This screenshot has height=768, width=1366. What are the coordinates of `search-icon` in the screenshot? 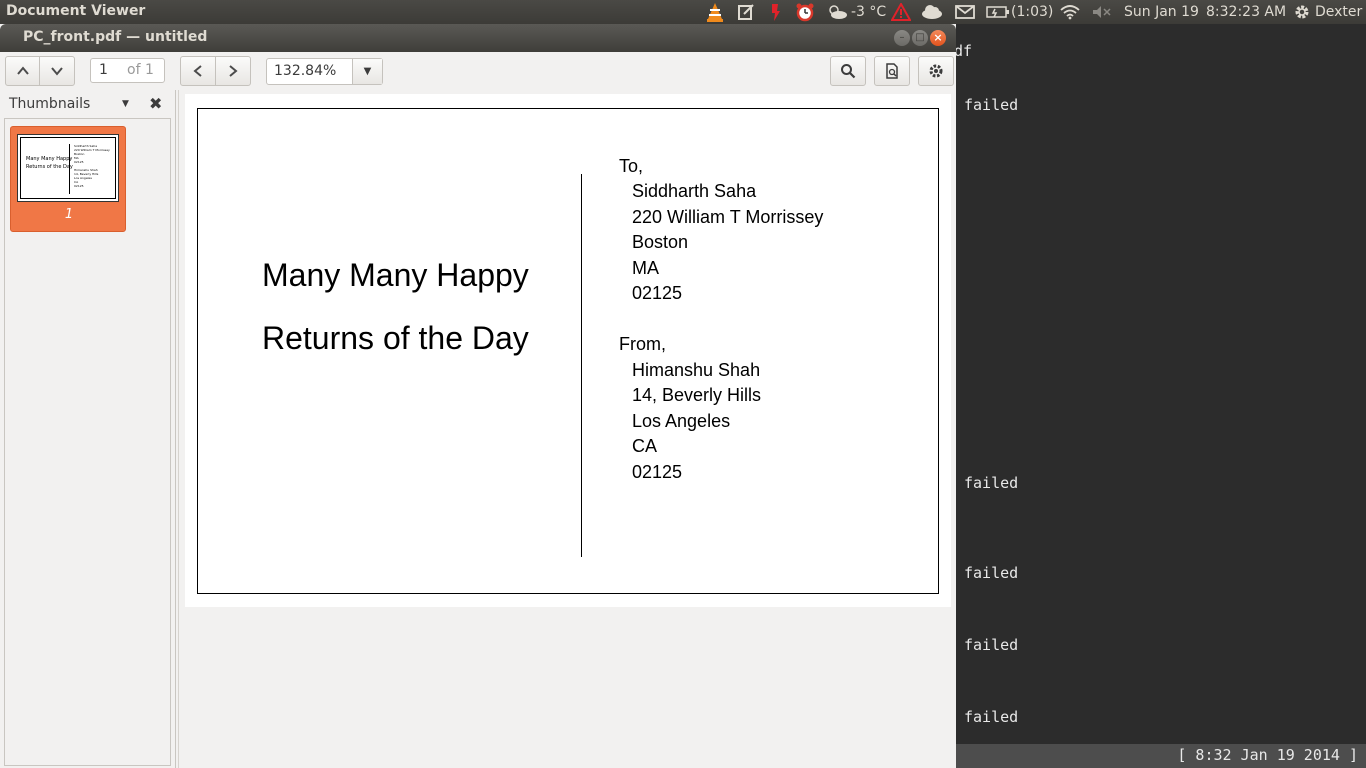 It's located at (848, 71).